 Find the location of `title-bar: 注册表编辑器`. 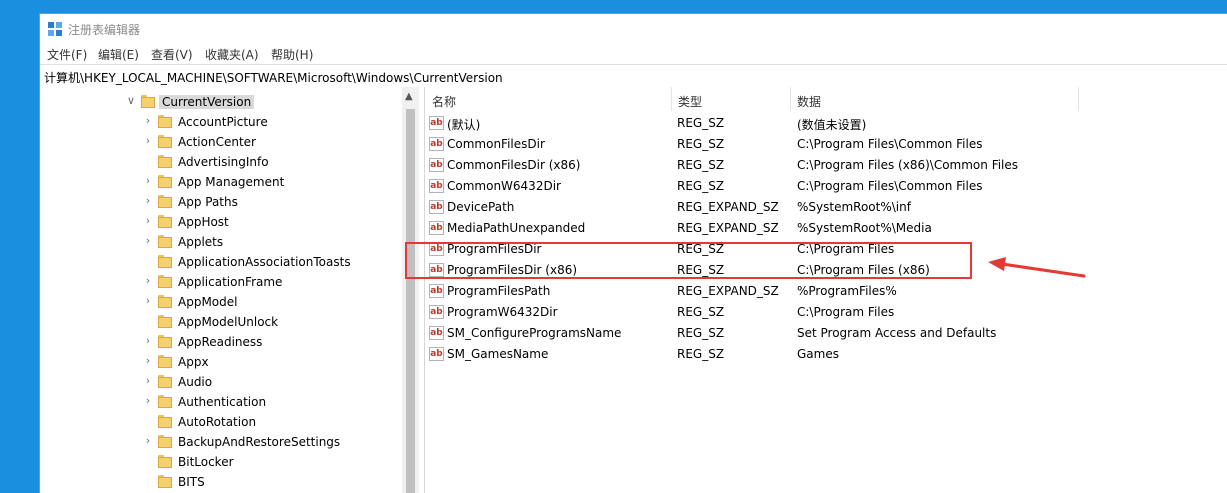

title-bar: 注册表编辑器 is located at coordinates (633, 29).